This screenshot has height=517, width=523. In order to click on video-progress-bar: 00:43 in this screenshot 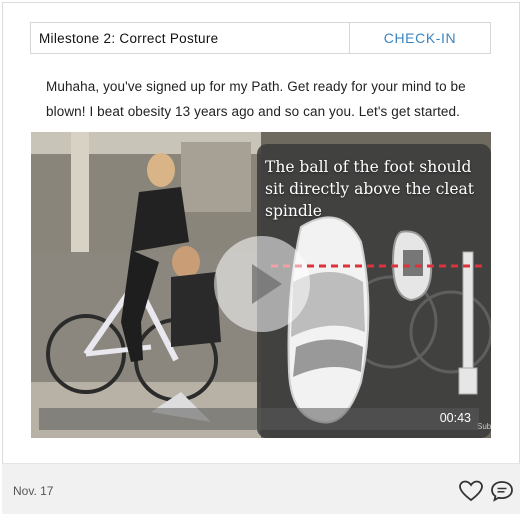, I will do `click(259, 419)`.